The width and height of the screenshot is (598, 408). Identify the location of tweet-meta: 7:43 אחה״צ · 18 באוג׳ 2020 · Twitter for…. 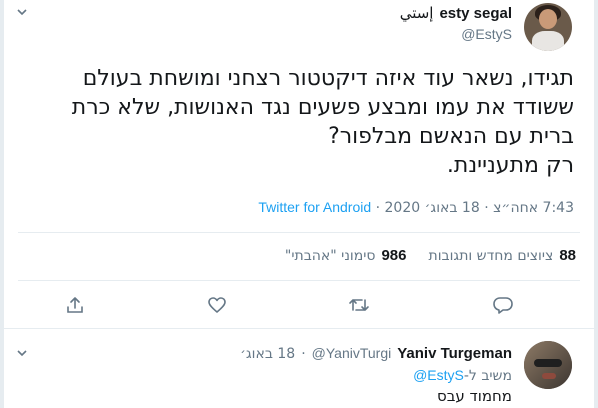
(416, 207).